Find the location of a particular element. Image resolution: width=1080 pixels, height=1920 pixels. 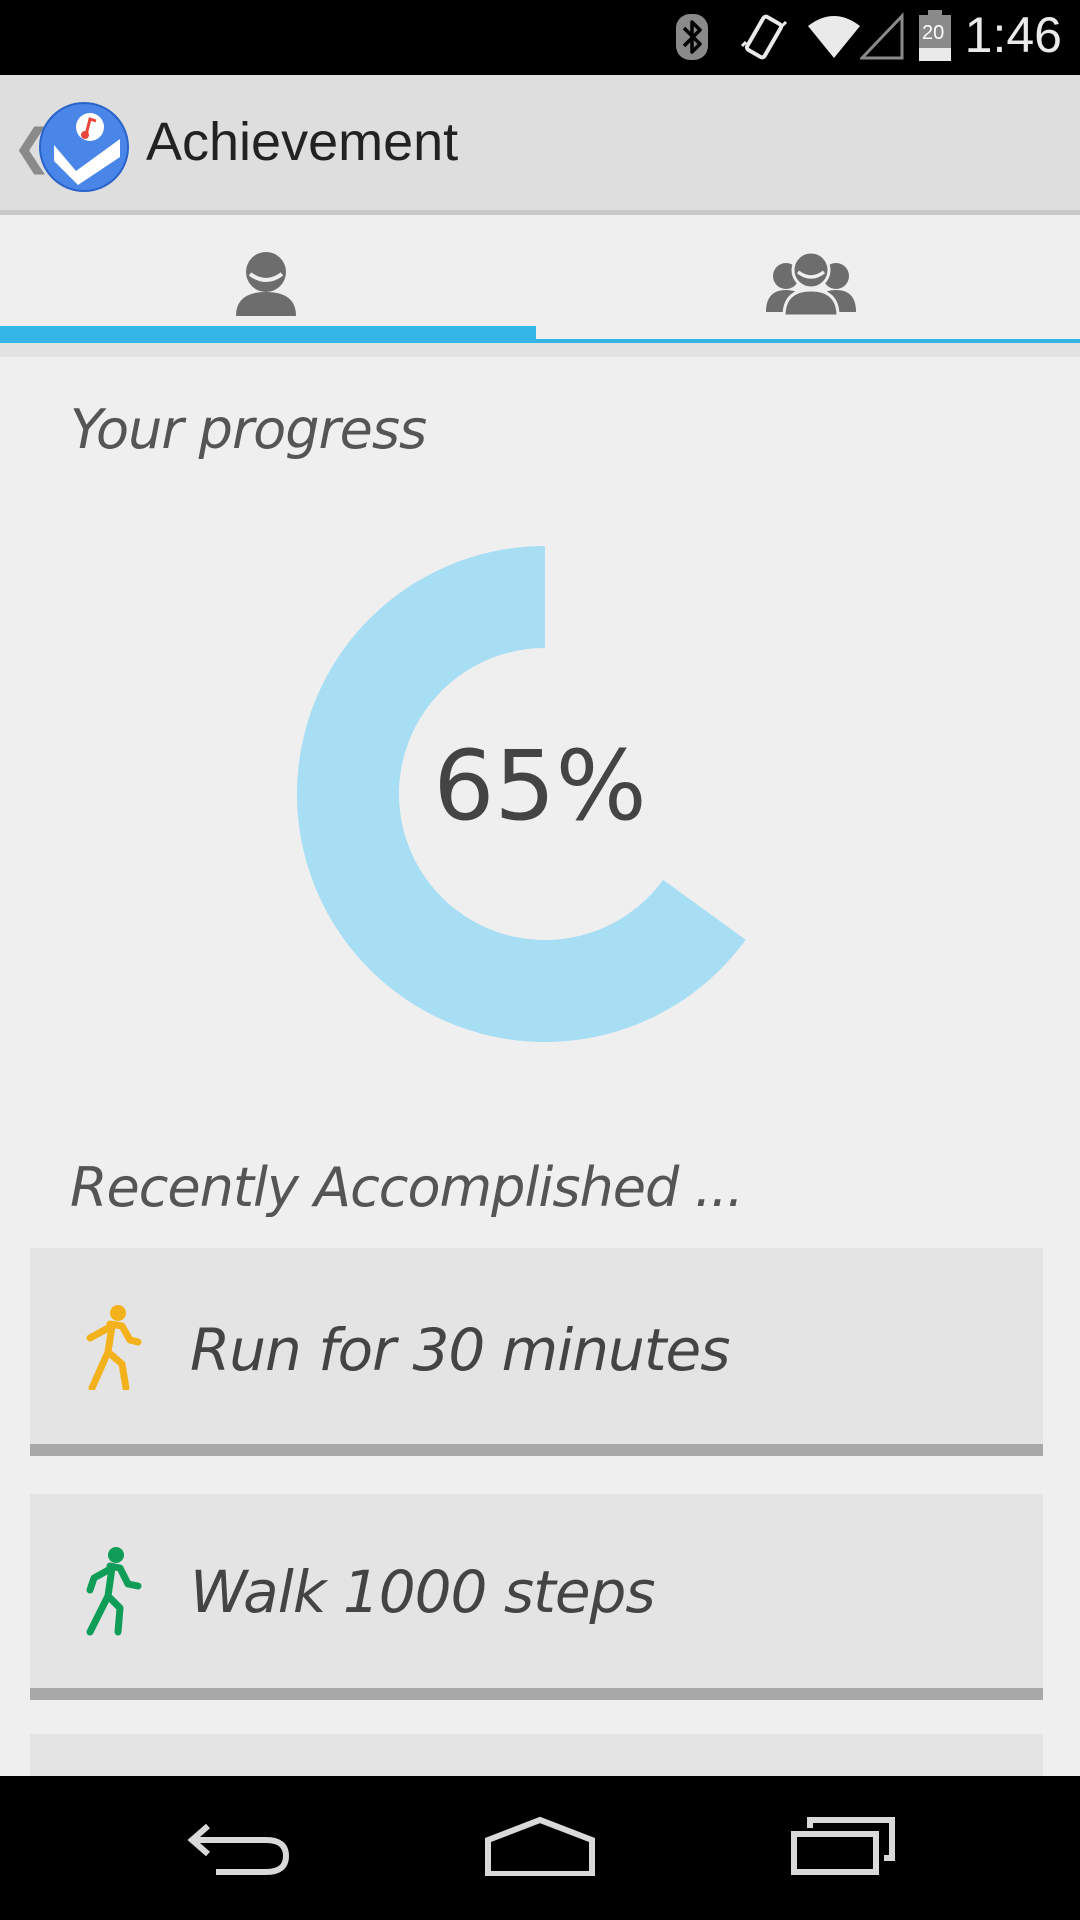

walking-person-icon is located at coordinates (112, 1593).